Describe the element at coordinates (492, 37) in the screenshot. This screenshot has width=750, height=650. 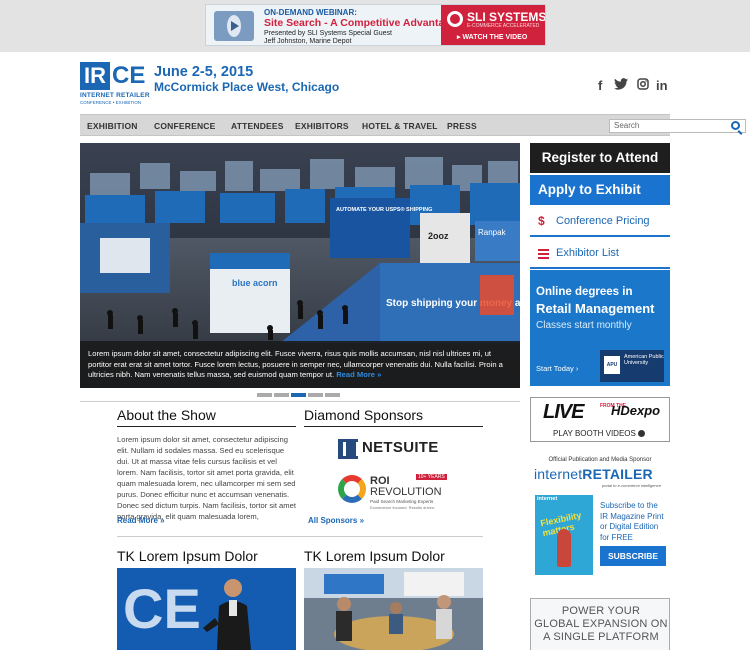
I see `watch-video-link: ▸ WATCH THE VIDEO` at that location.